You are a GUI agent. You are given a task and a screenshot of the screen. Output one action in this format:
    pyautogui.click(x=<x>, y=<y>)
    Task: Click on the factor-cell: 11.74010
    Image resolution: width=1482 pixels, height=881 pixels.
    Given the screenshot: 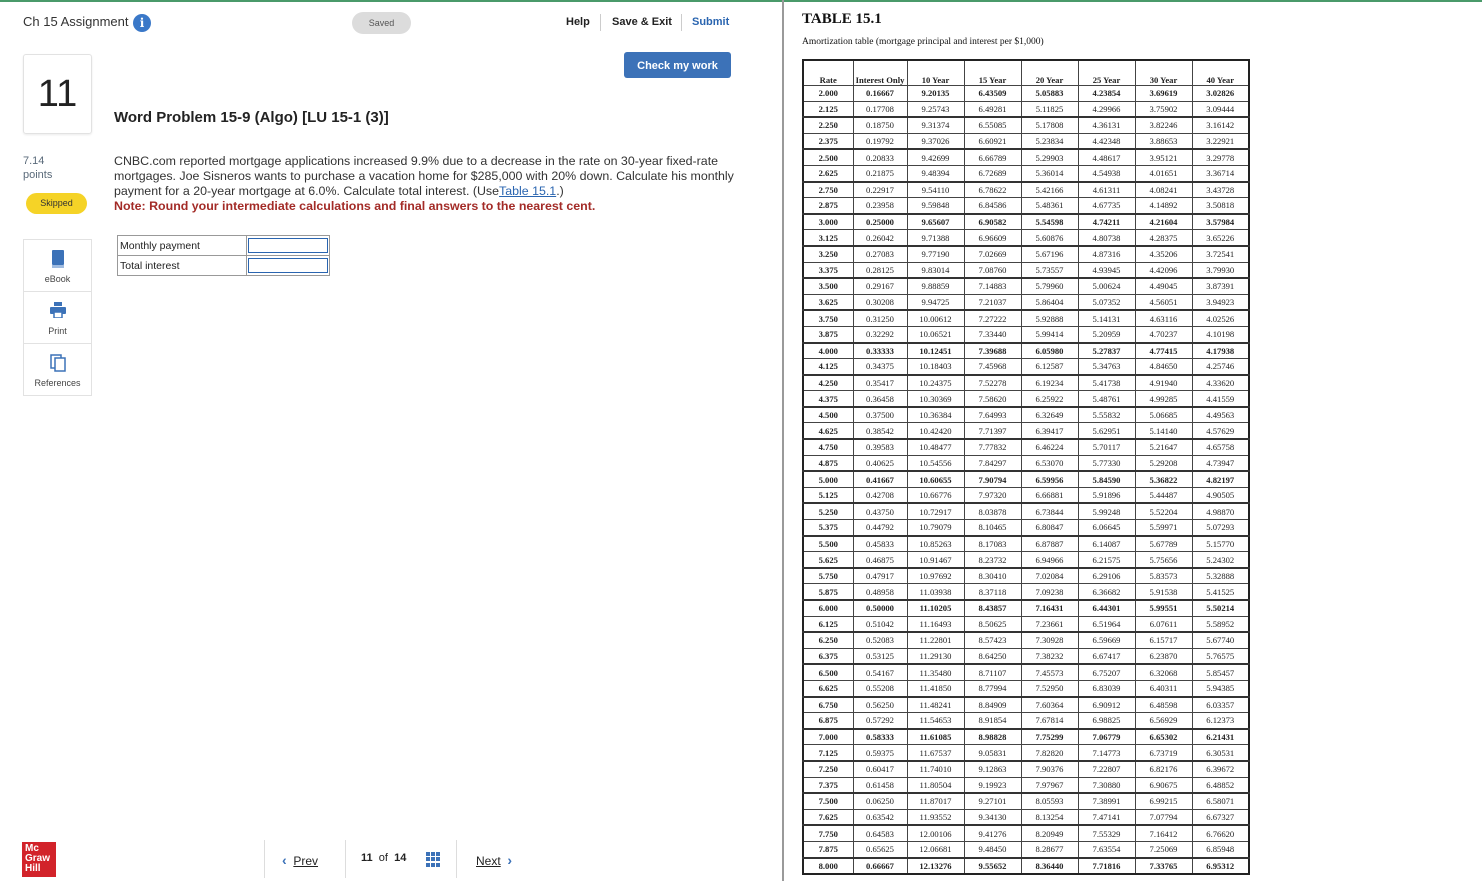 What is the action you would take?
    pyautogui.click(x=935, y=768)
    